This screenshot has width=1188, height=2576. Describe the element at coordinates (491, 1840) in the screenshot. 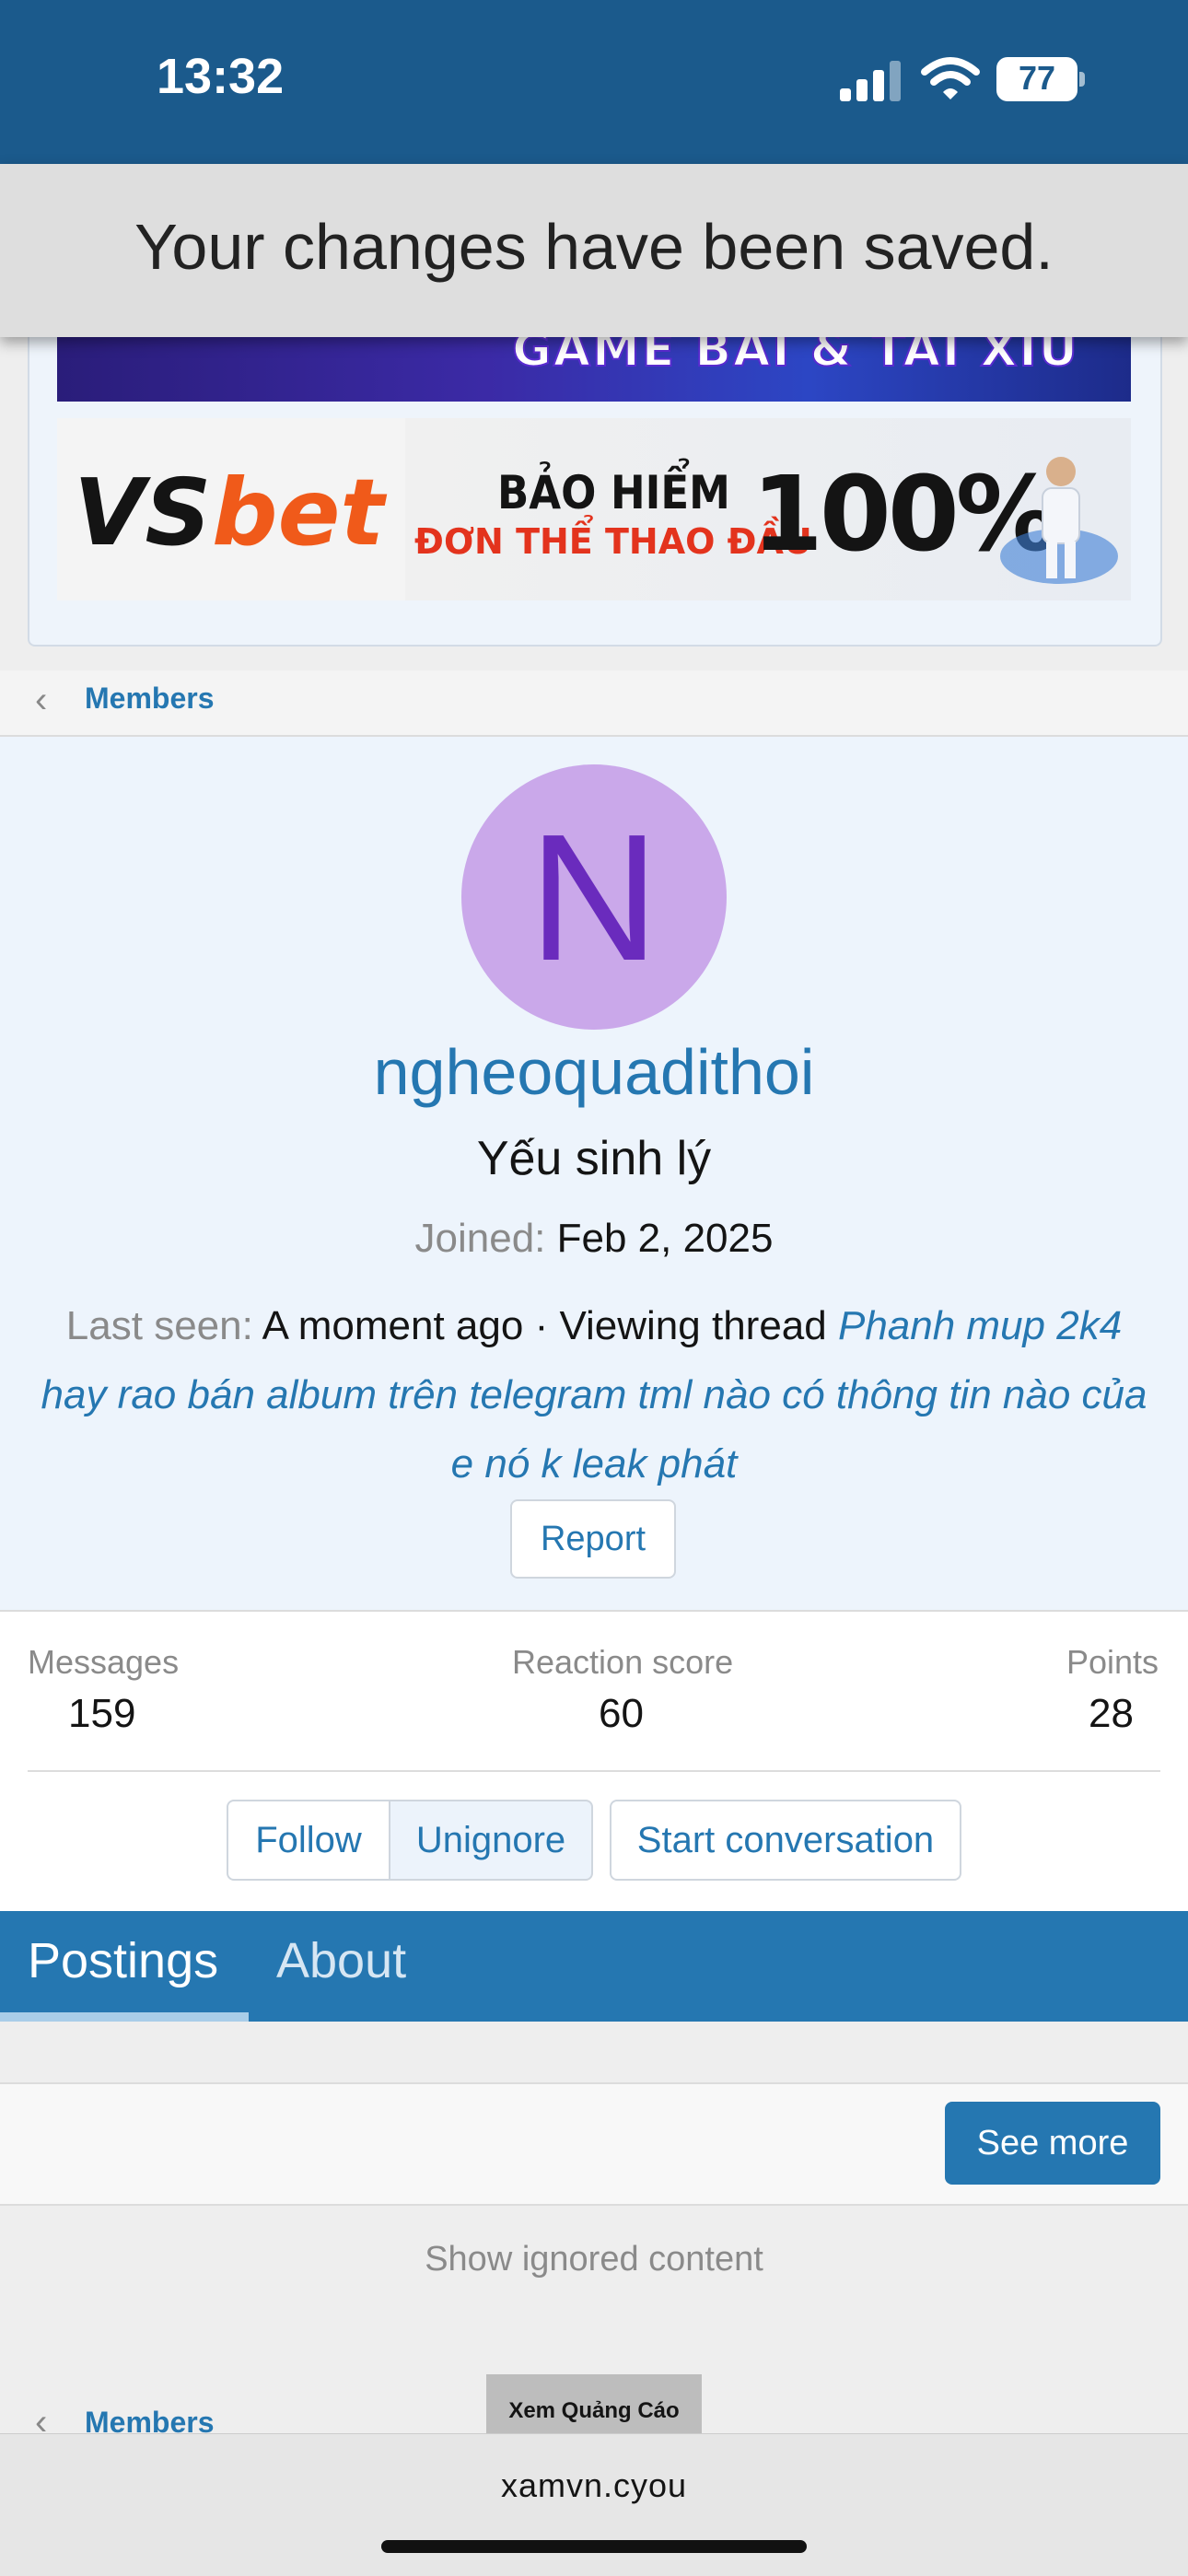

I see `unignore-button: Unignore` at that location.